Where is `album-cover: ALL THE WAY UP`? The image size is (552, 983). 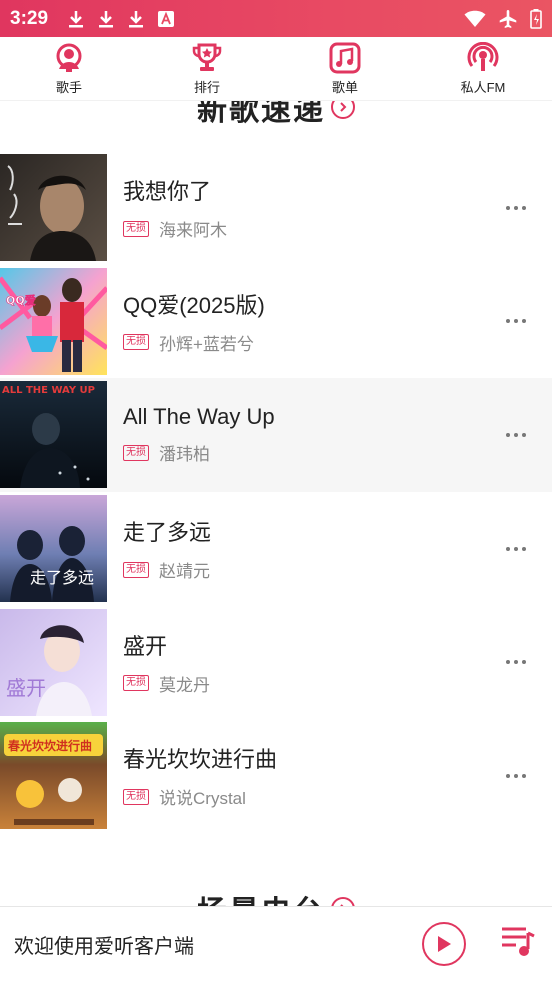
album-cover: ALL THE WAY UP is located at coordinates (53, 435).